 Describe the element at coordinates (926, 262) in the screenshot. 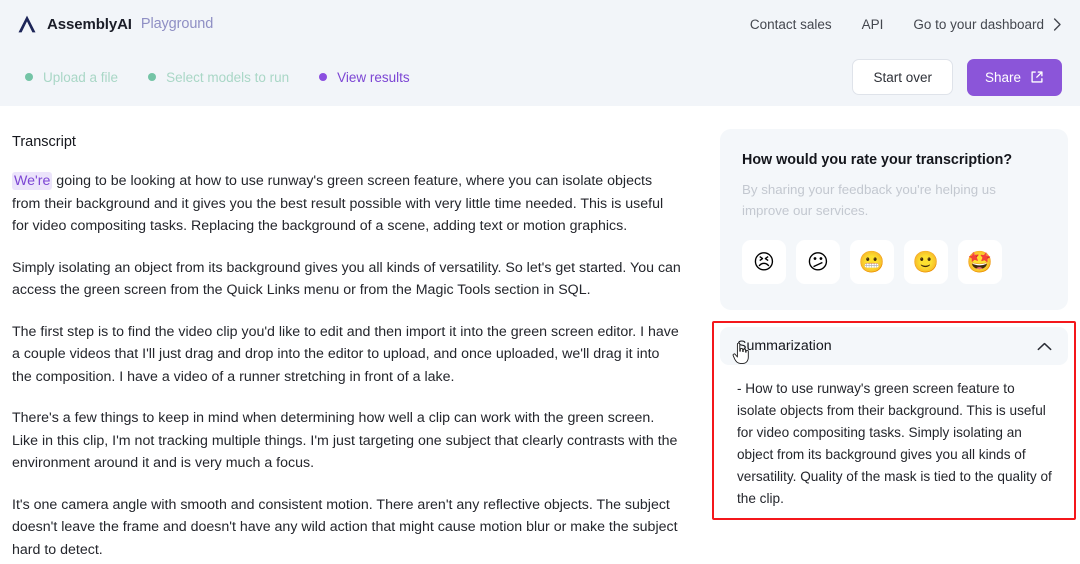

I see `rating-slightly-smiling-face-icon: 🙂` at that location.